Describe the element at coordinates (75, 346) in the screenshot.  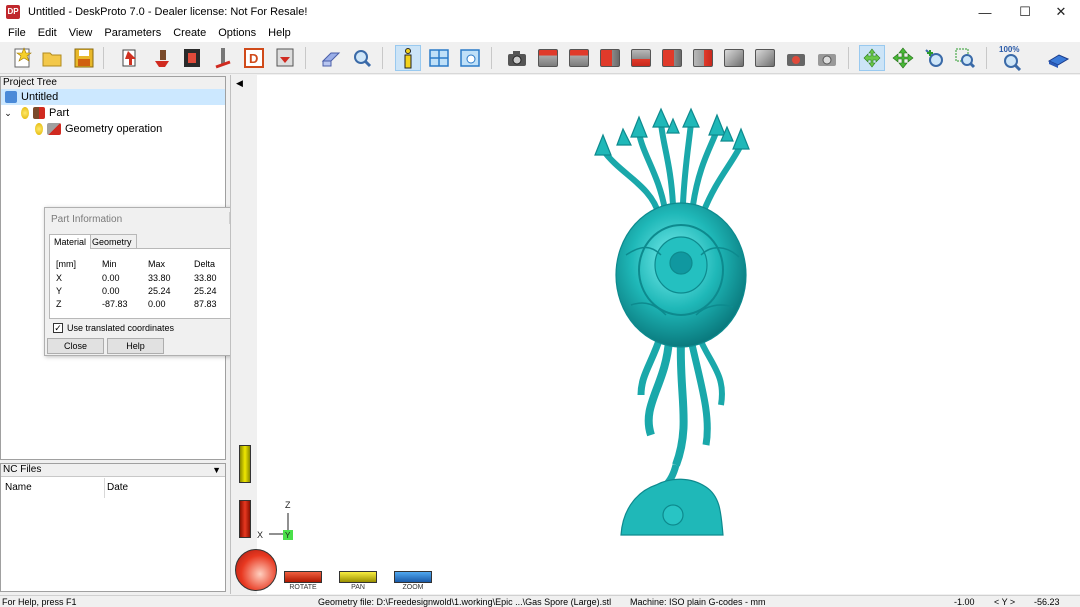
I see `dialog-close-button: Close` at that location.